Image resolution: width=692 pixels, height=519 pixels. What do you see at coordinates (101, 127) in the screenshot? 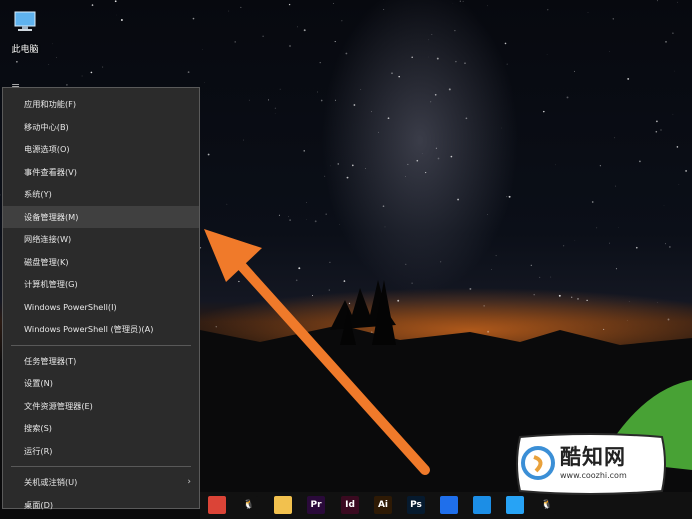
I see `menu-item: 移动中心(B)` at bounding box center [101, 127].